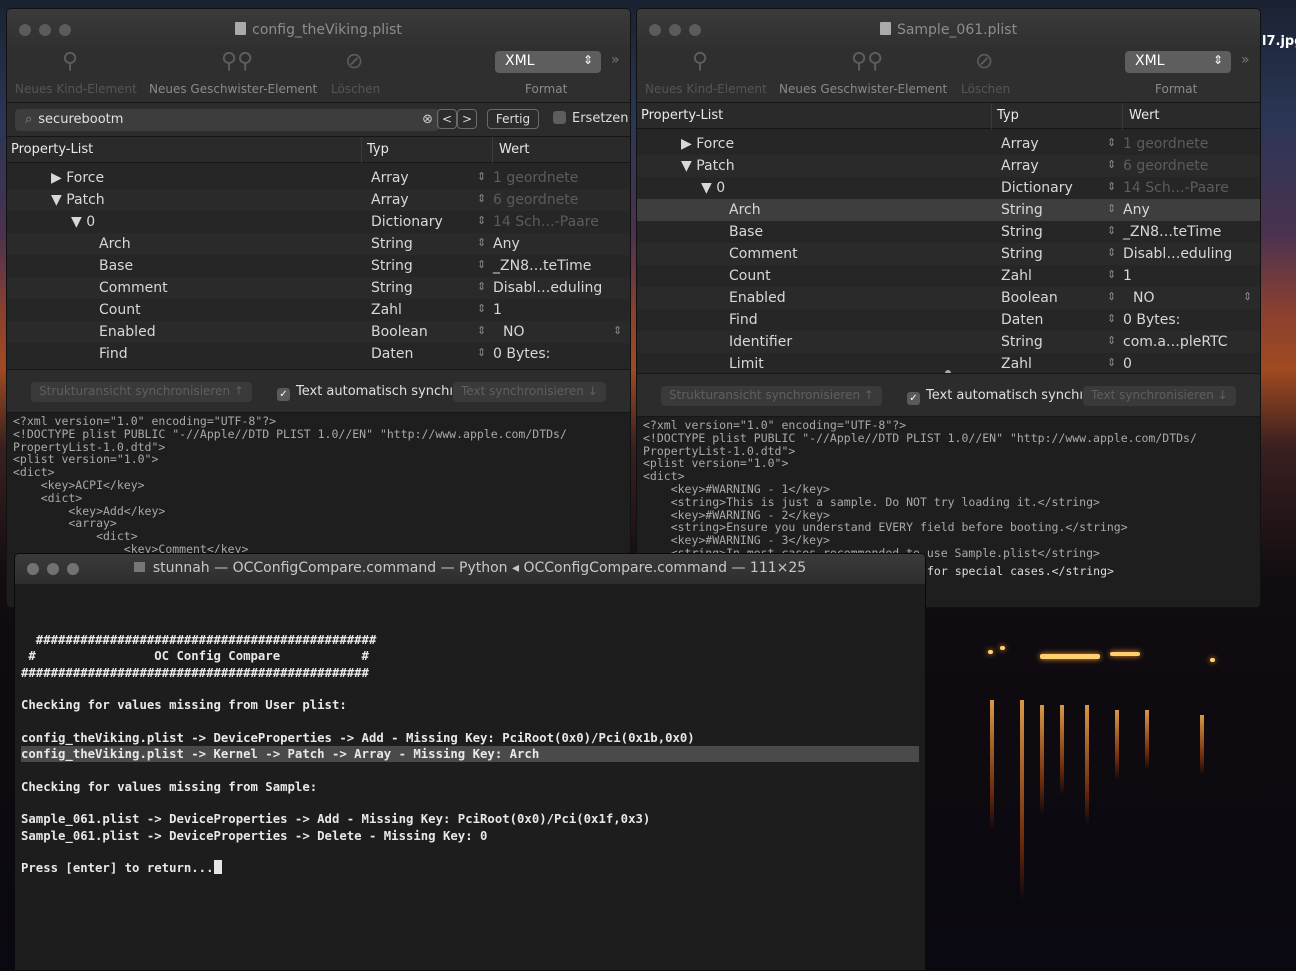 The image size is (1296, 971). I want to click on table-row: ▼ 0 Dictionary ⇕ 14 Sch…-Paare, so click(948, 188).